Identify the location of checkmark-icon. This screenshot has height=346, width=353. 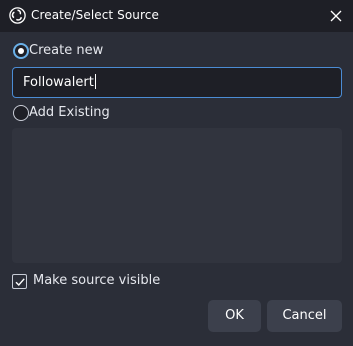
(20, 282).